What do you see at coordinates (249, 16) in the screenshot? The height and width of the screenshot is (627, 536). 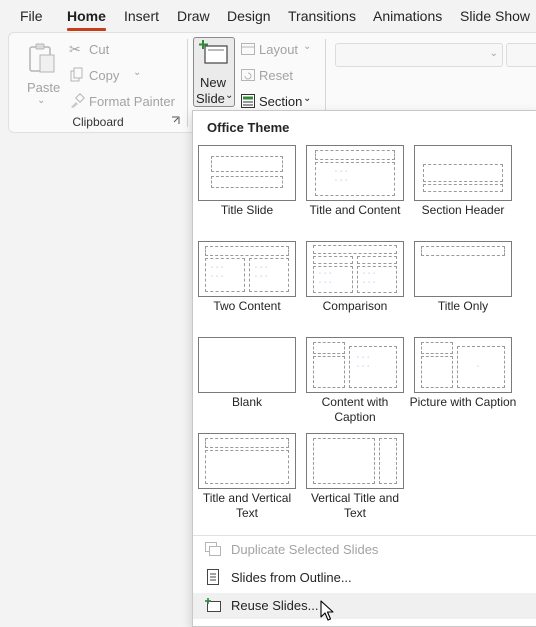 I see `tab-design: Design` at bounding box center [249, 16].